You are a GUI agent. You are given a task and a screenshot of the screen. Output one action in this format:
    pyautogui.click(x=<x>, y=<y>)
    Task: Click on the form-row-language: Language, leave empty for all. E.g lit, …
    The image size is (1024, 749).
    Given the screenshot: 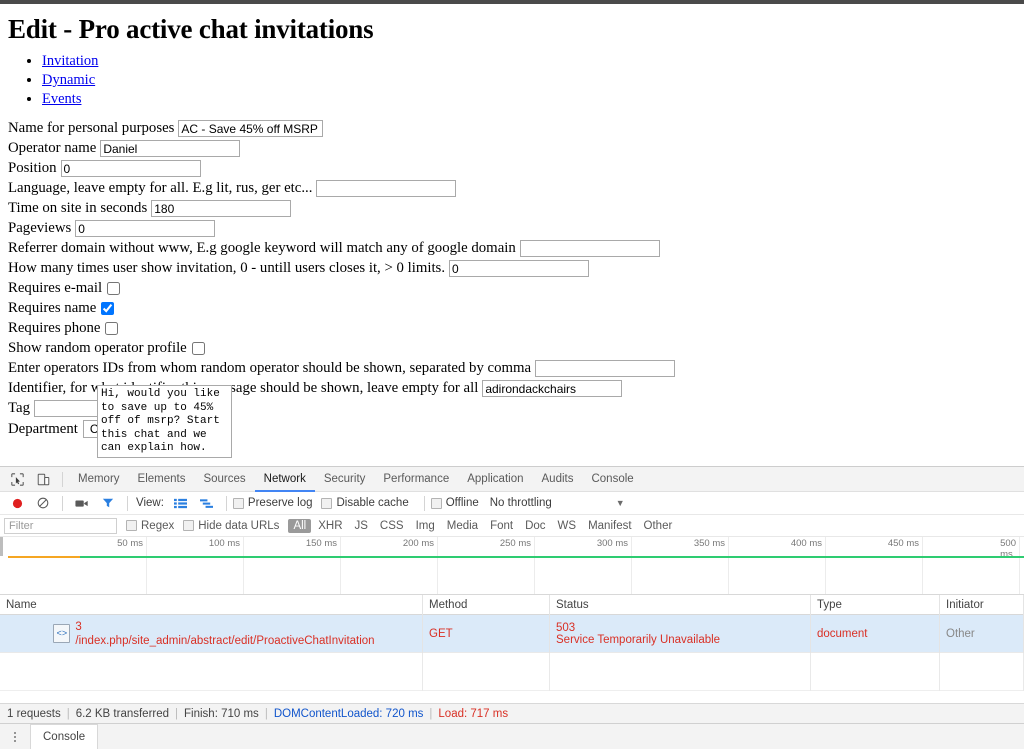 What is the action you would take?
    pyautogui.click(x=512, y=188)
    